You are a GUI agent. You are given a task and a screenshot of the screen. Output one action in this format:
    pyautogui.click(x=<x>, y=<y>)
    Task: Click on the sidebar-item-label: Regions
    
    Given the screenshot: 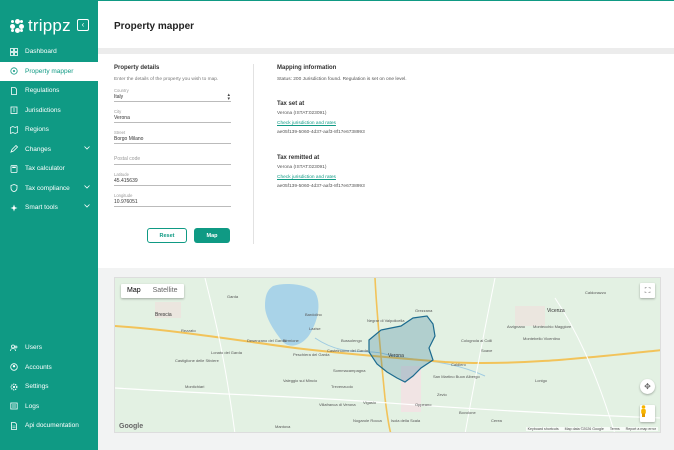 What is the action you would take?
    pyautogui.click(x=37, y=130)
    